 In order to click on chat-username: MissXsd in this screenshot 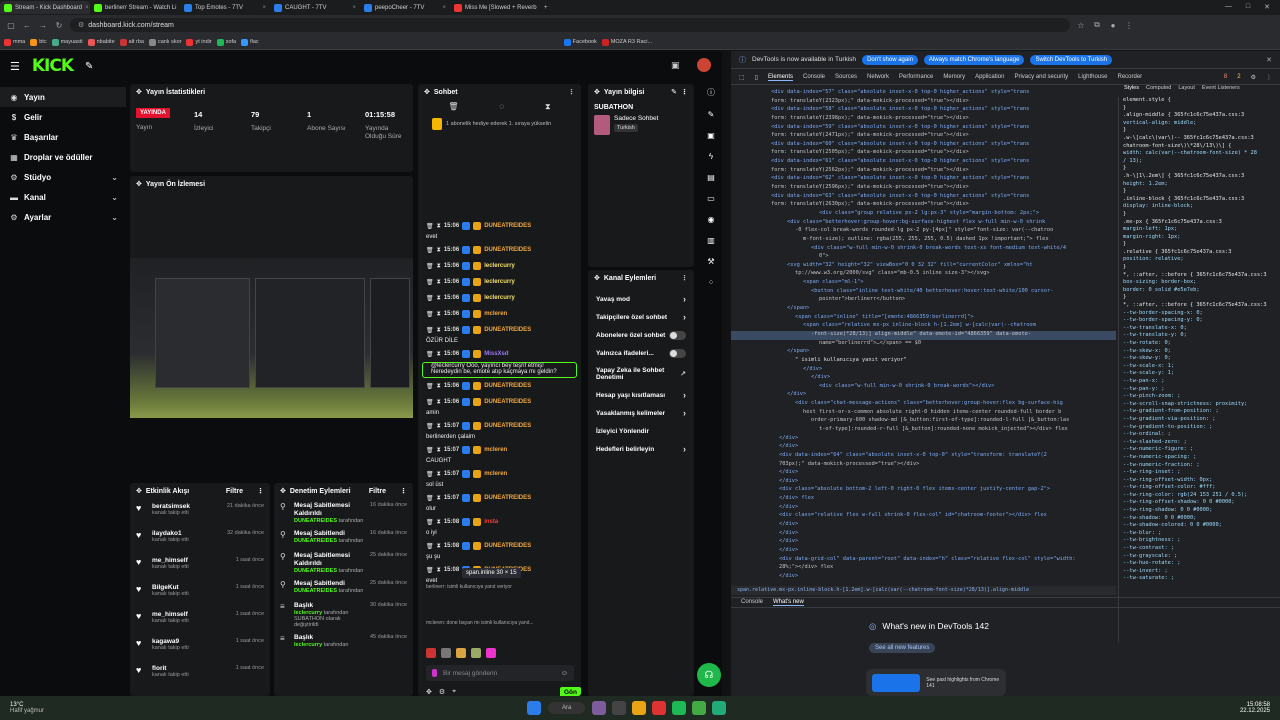, I will do `click(496, 354)`.